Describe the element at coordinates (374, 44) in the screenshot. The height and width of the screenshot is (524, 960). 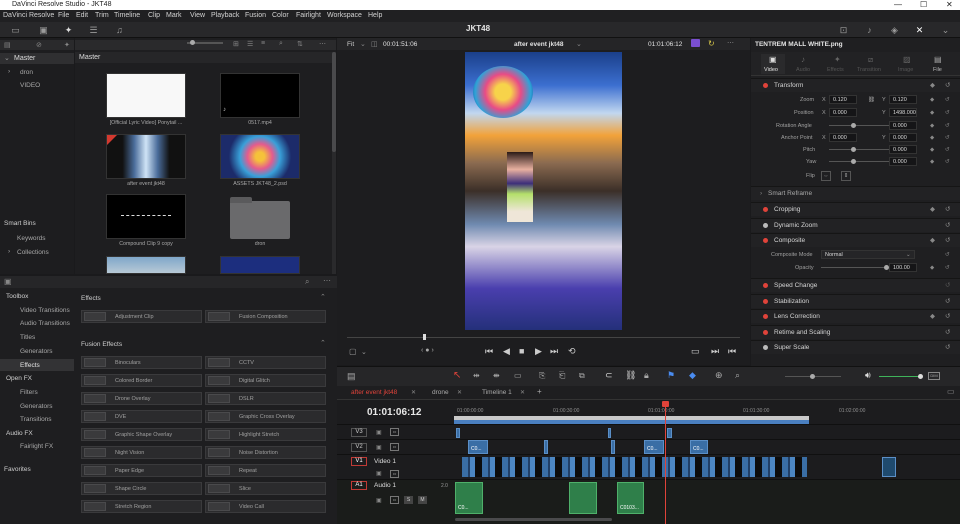
I see `source-monitor-icon: ◫` at that location.